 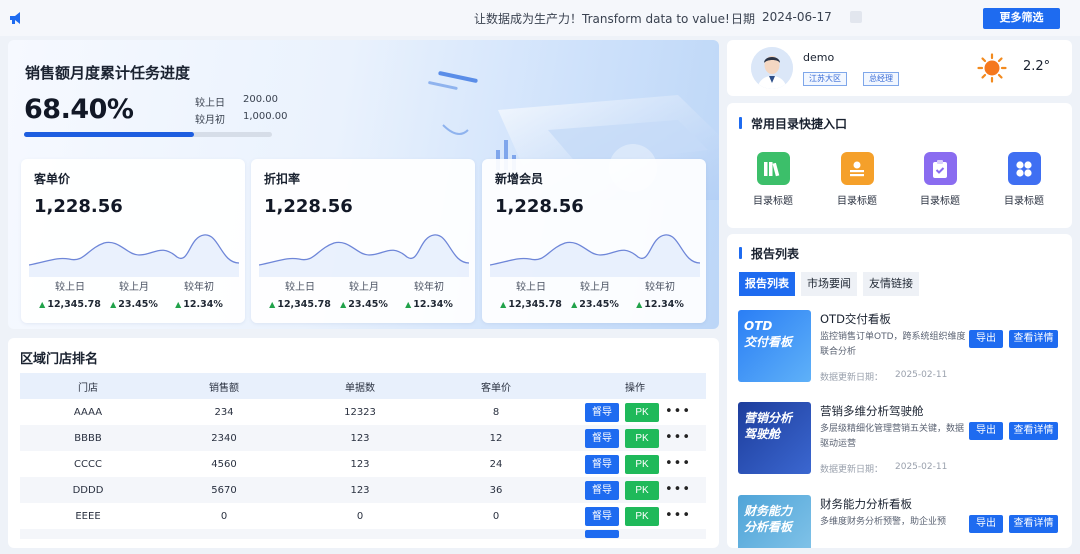 I want to click on report-date-label: 数据更新日期：, so click(x=852, y=470).